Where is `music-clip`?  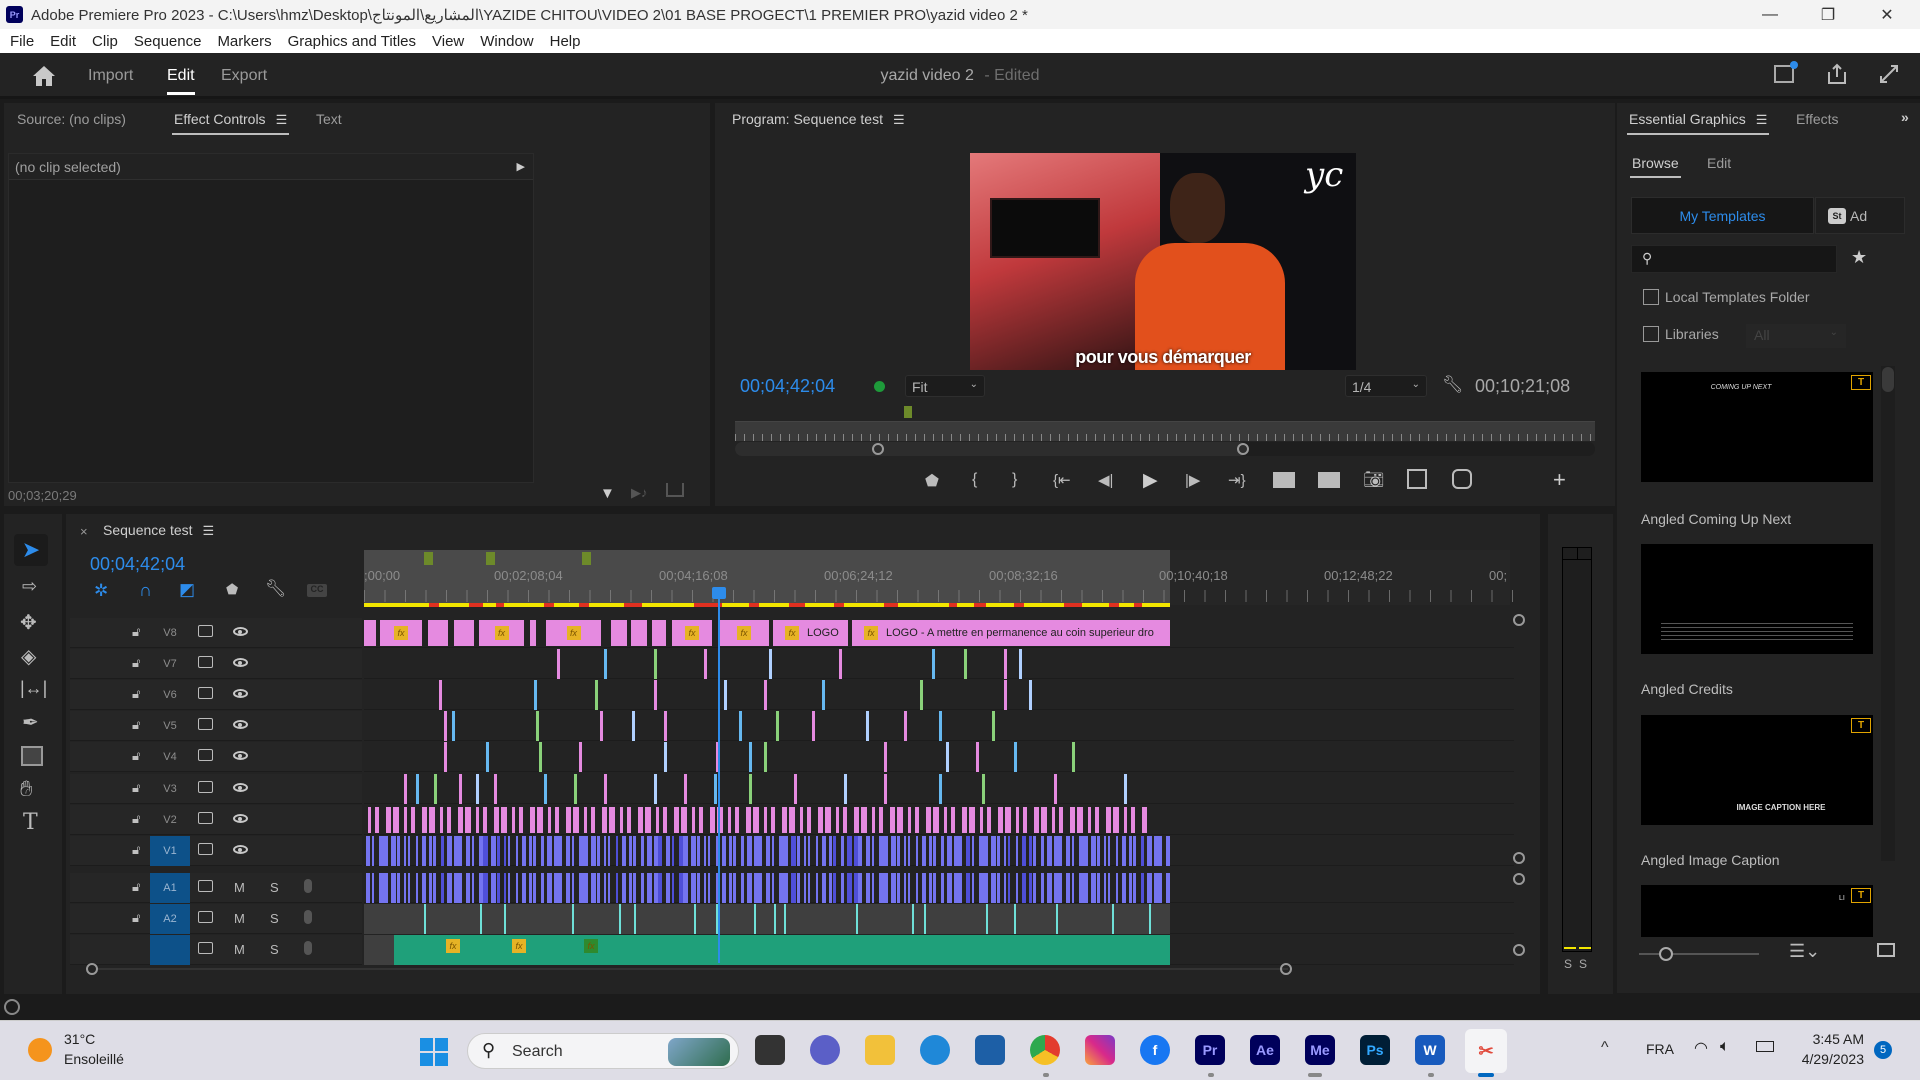 music-clip is located at coordinates (782, 950).